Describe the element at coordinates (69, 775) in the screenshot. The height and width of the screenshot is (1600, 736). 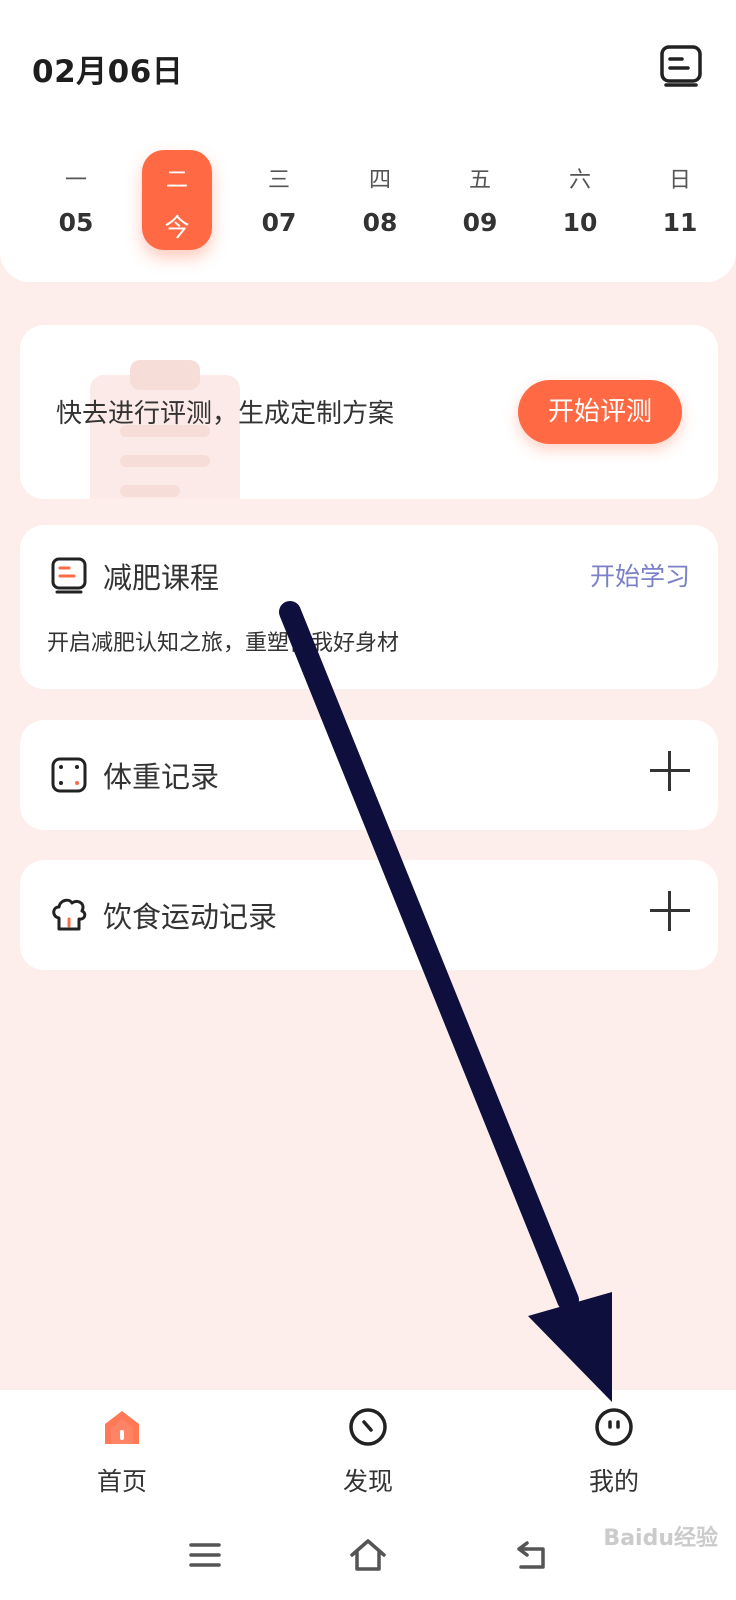
I see `scale-icon` at that location.